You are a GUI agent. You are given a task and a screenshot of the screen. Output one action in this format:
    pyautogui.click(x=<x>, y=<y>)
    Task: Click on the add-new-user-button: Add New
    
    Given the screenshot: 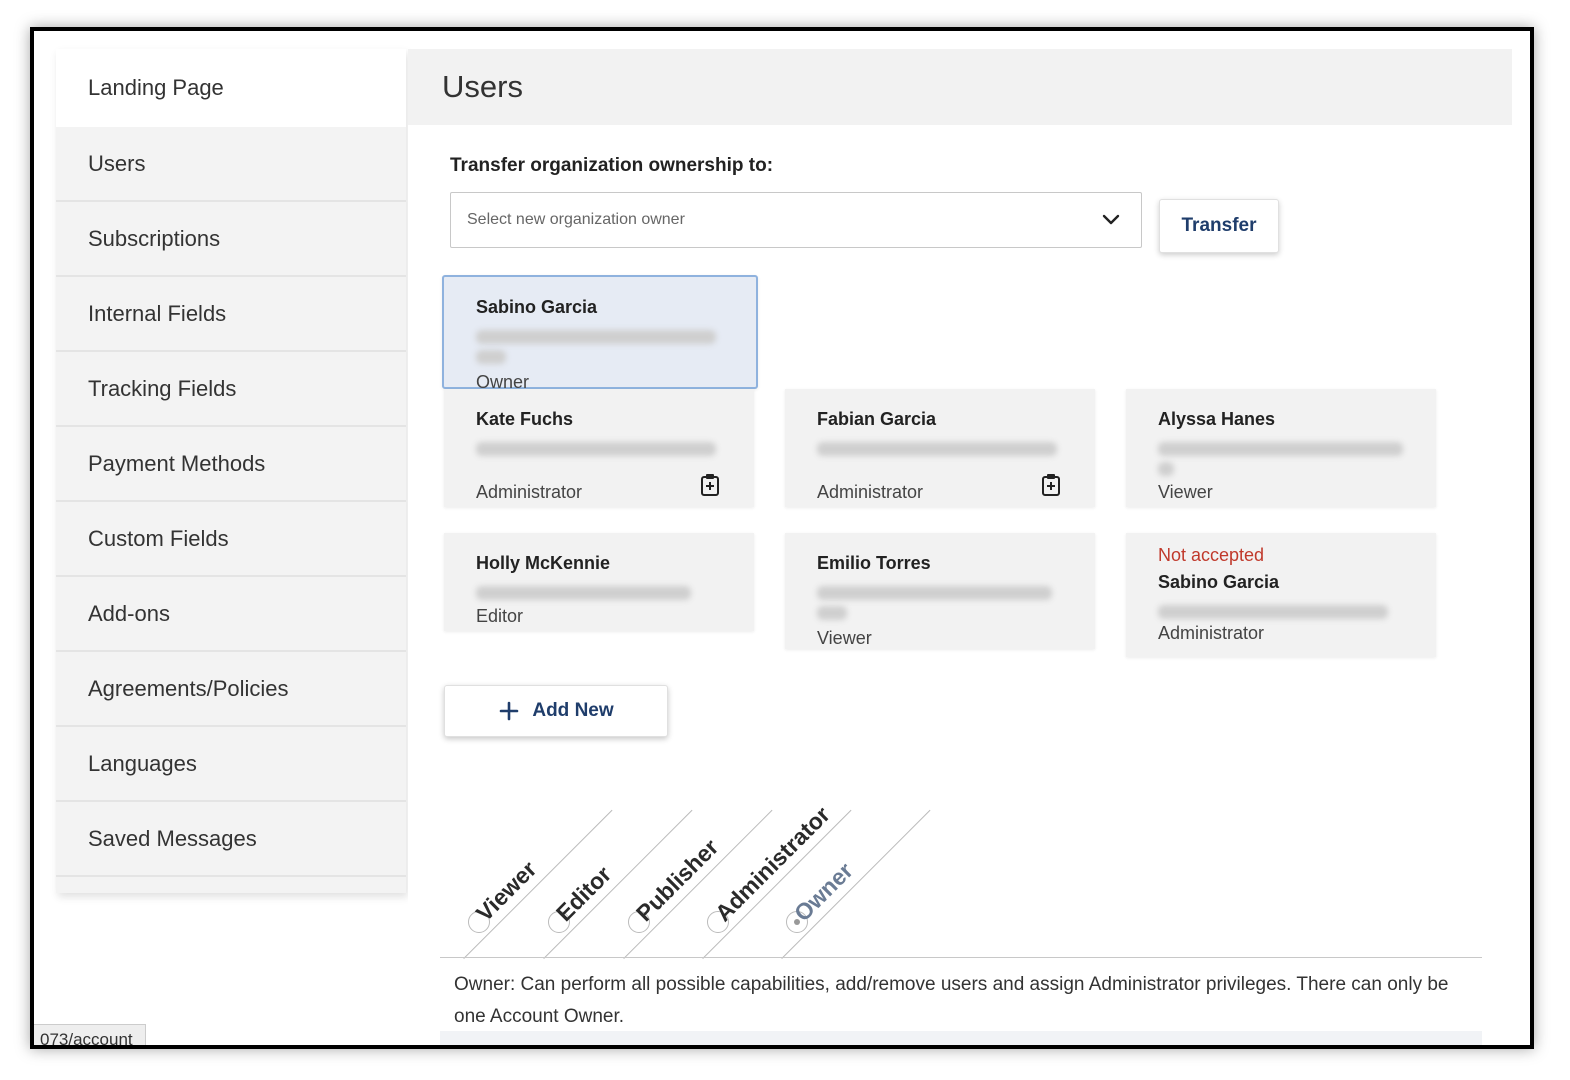 What is the action you would take?
    pyautogui.click(x=556, y=711)
    